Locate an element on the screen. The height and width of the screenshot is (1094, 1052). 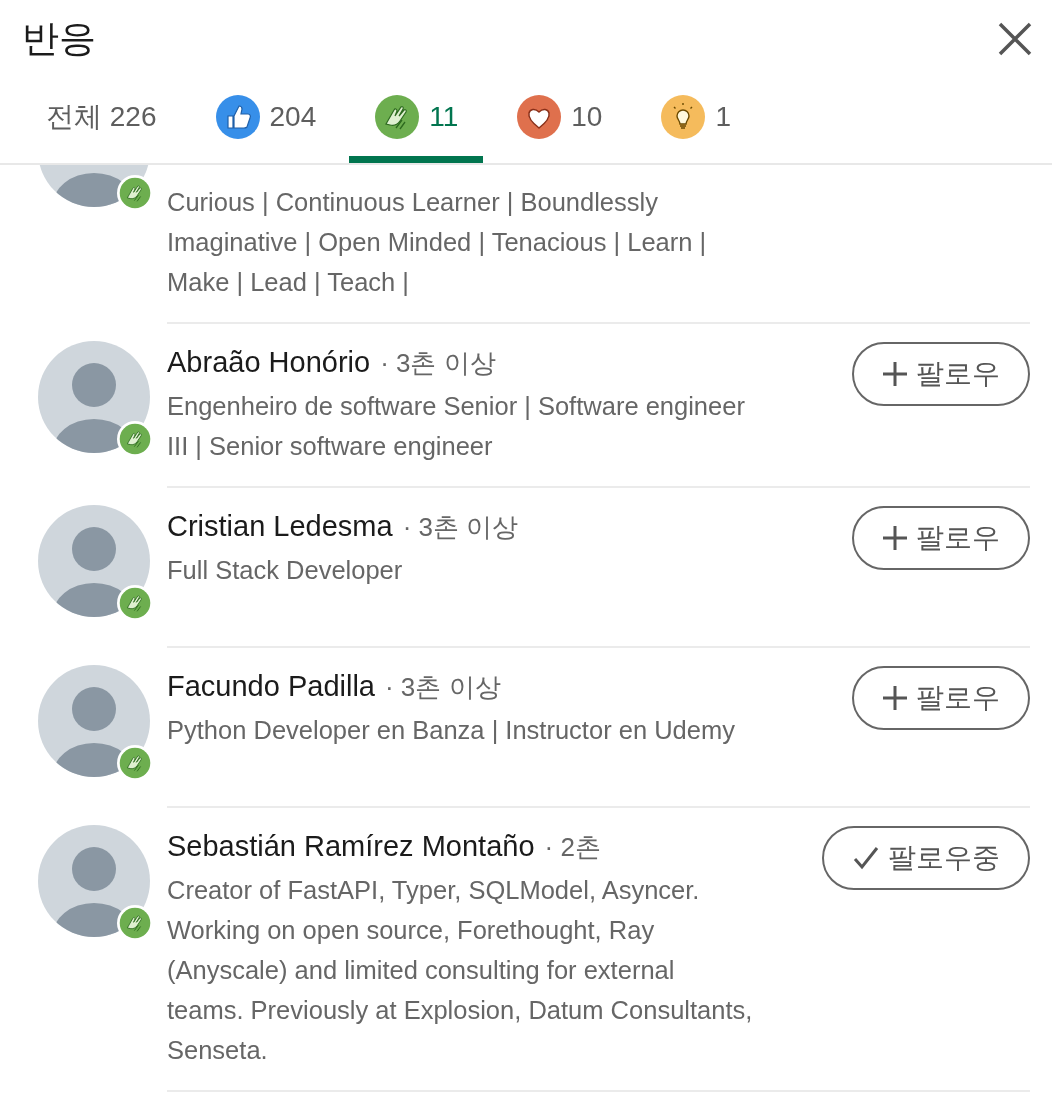
reaction-tab: 1 is located at coordinates (696, 120).